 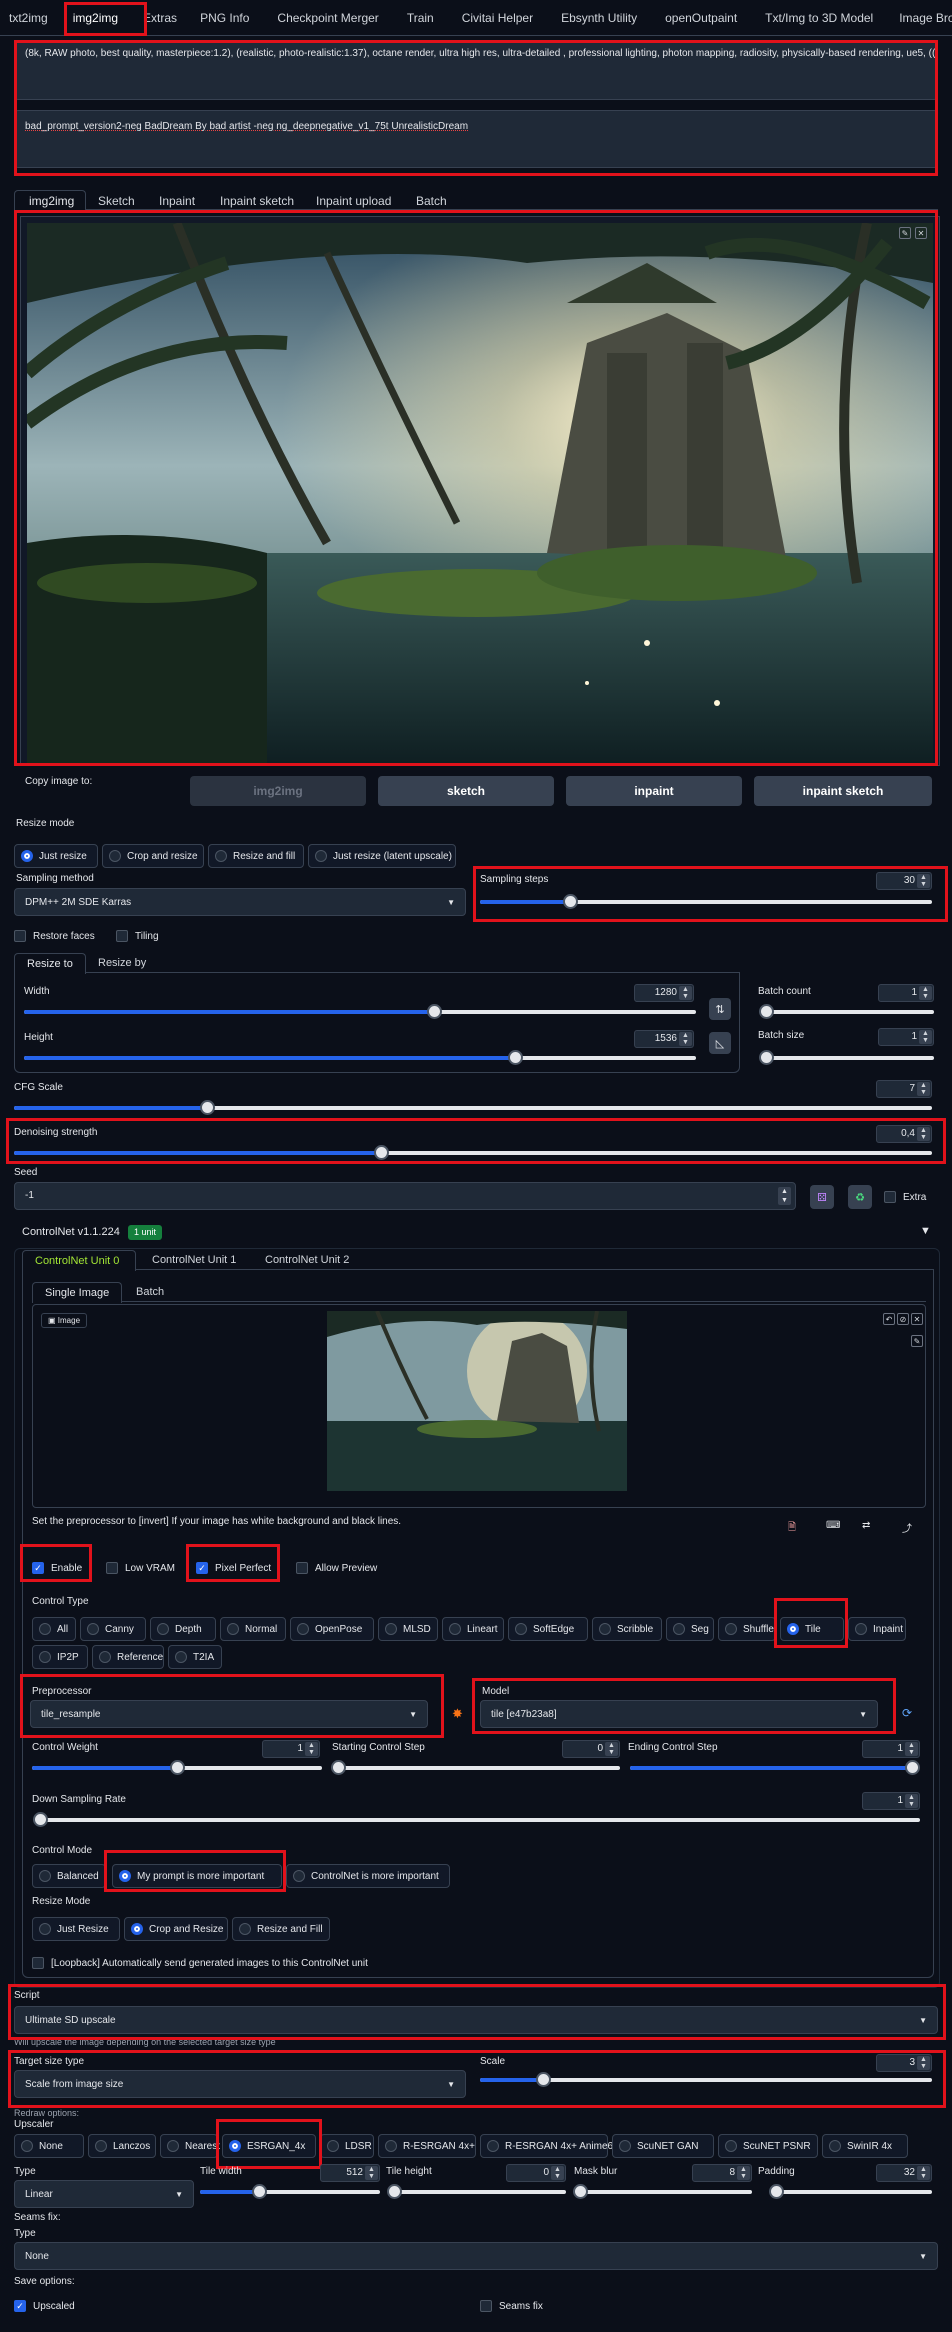 I want to click on collapse-icon: ▼, so click(x=925, y=1231).